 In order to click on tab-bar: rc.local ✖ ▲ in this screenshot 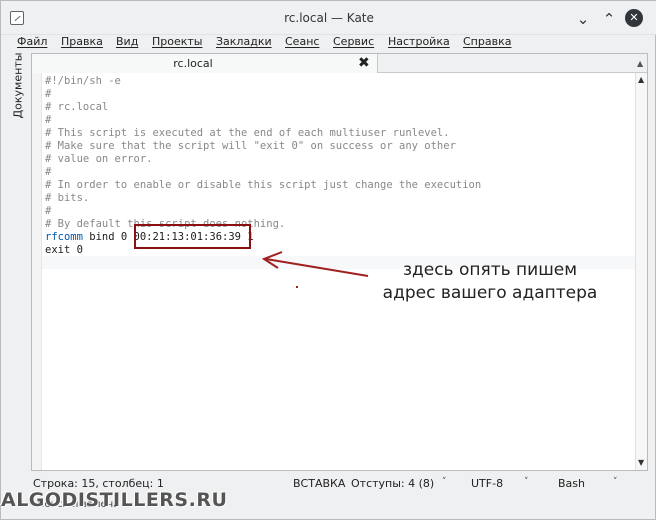, I will do `click(339, 63)`.